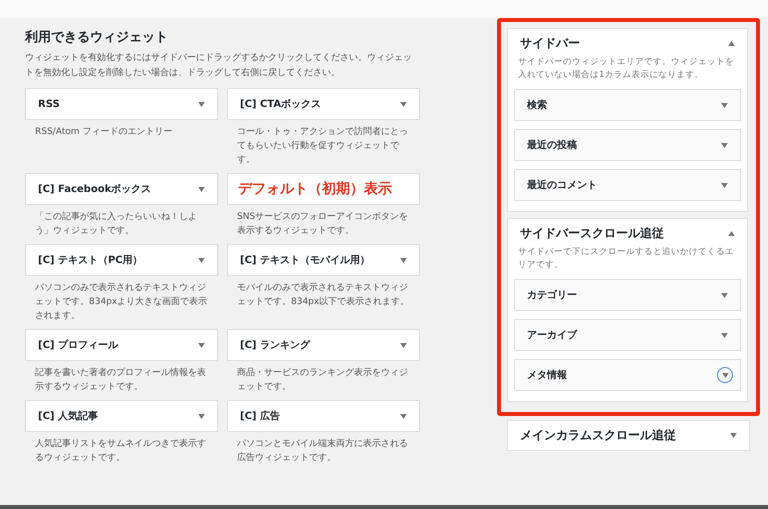 This screenshot has height=509, width=768. Describe the element at coordinates (121, 189) in the screenshot. I see `widget-card: [C] Facebookボックス` at that location.